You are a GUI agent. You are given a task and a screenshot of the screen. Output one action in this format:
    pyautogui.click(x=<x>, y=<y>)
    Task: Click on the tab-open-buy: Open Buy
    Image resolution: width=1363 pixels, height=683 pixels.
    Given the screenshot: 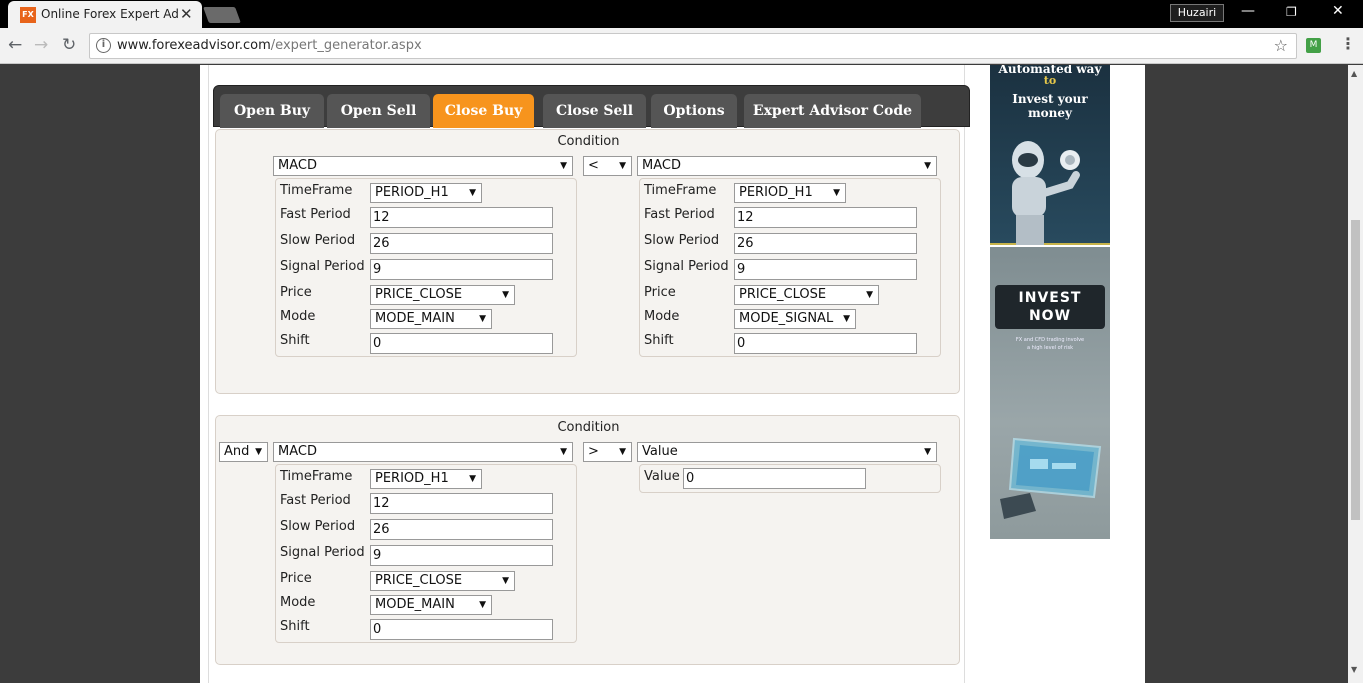 What is the action you would take?
    pyautogui.click(x=272, y=111)
    